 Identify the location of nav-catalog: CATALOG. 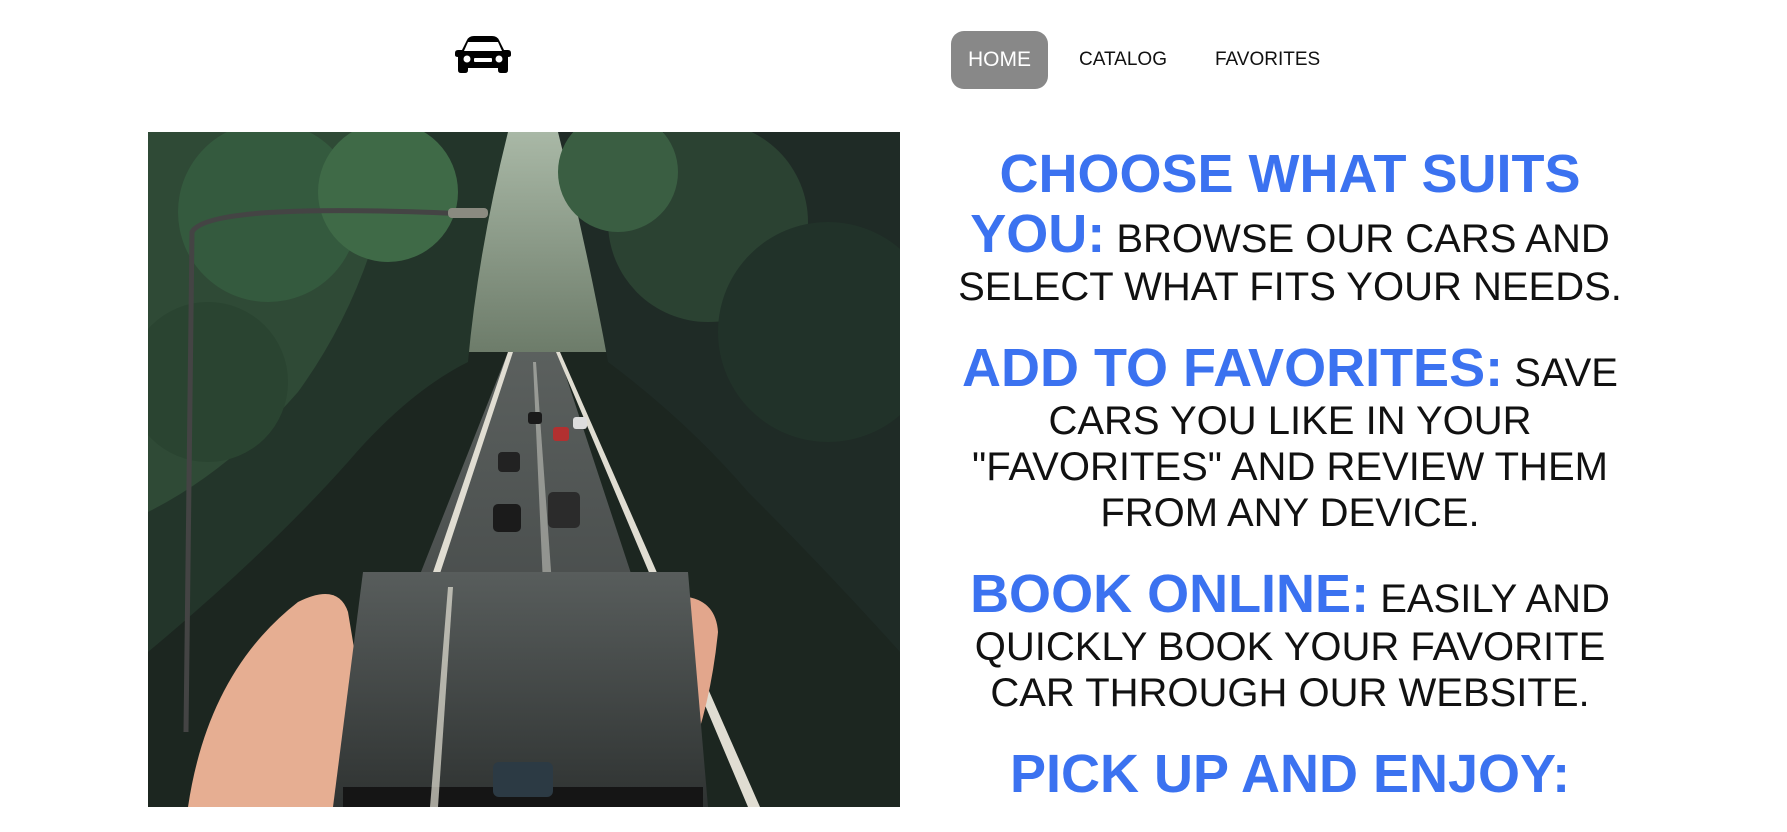
(1123, 60).